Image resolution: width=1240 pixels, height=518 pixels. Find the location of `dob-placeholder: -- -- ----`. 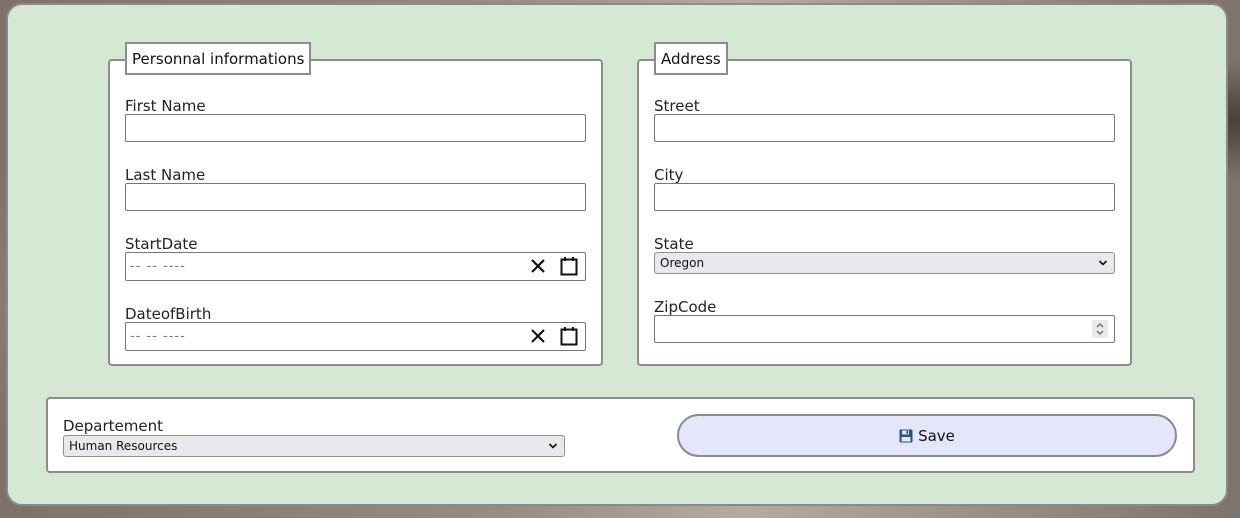

dob-placeholder: -- -- ---- is located at coordinates (158, 336).